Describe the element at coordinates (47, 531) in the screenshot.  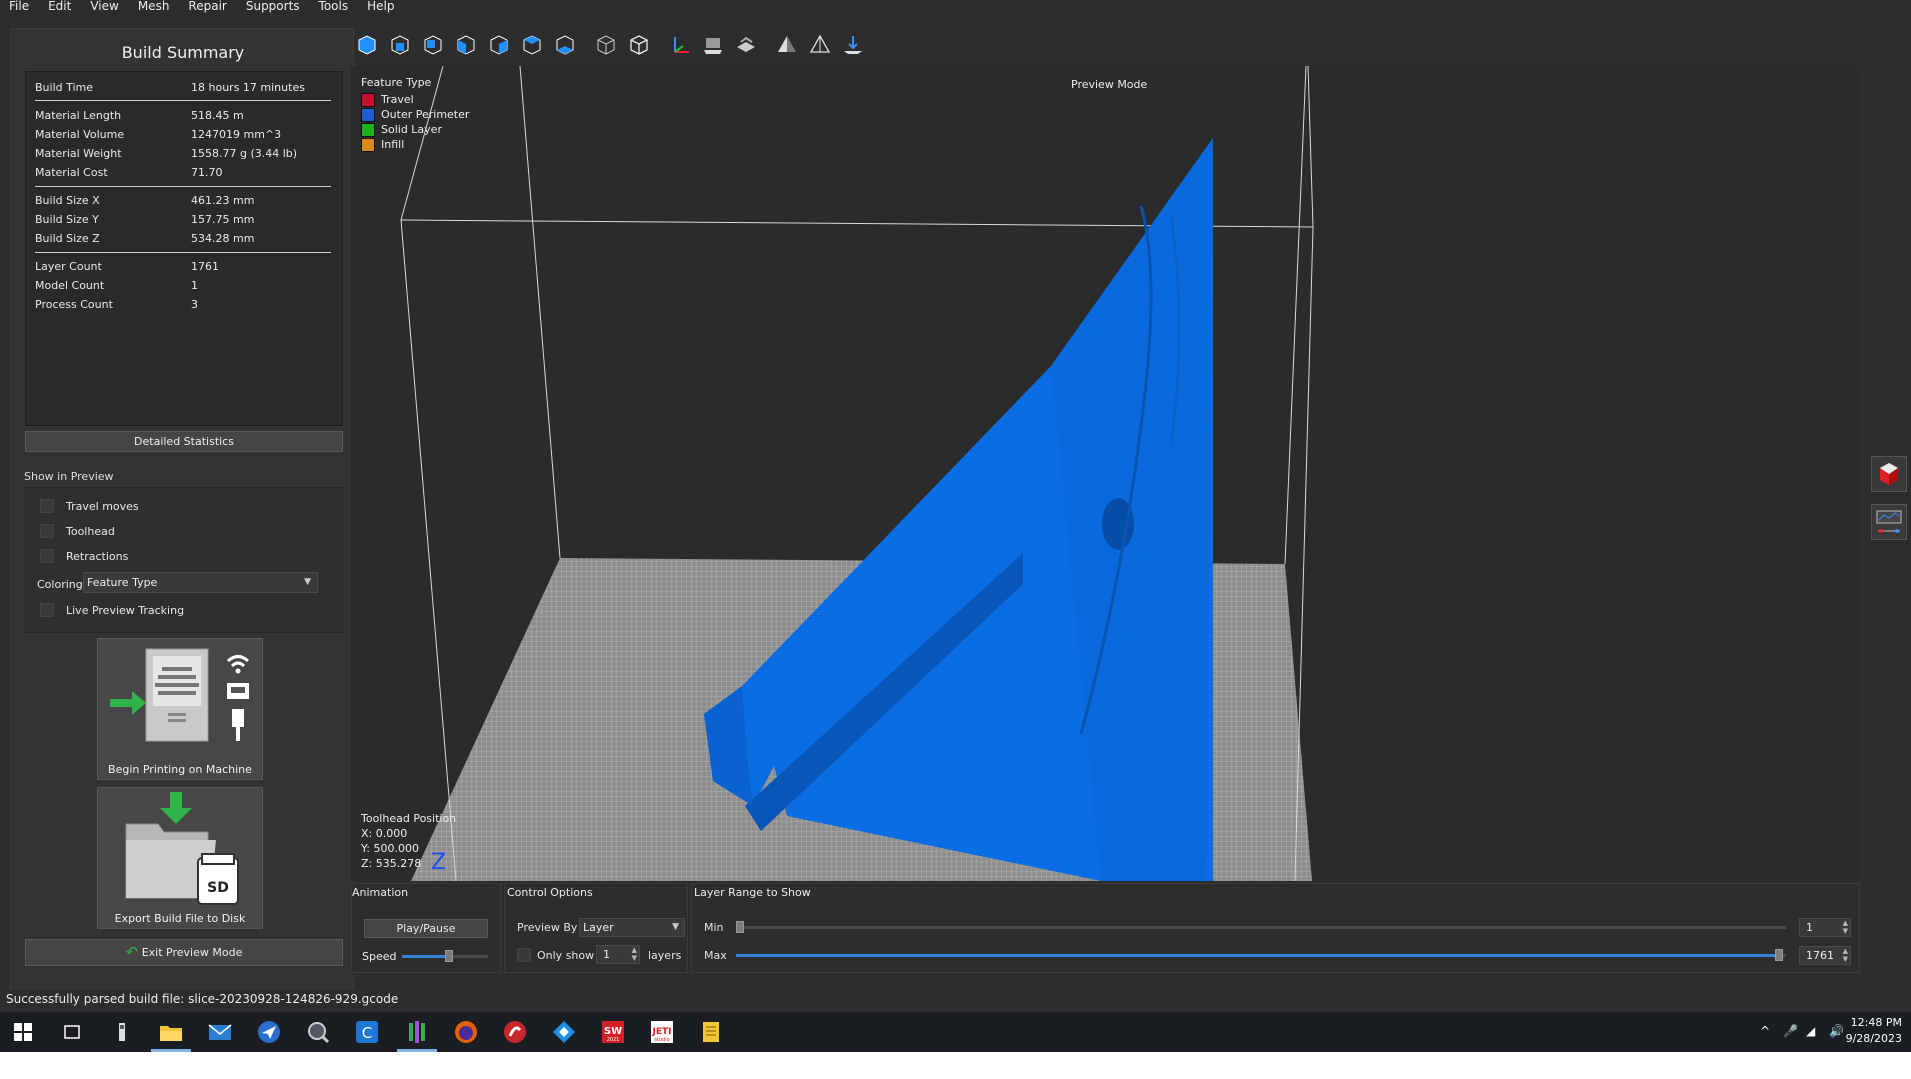
I see `toolhead-checkbox` at that location.